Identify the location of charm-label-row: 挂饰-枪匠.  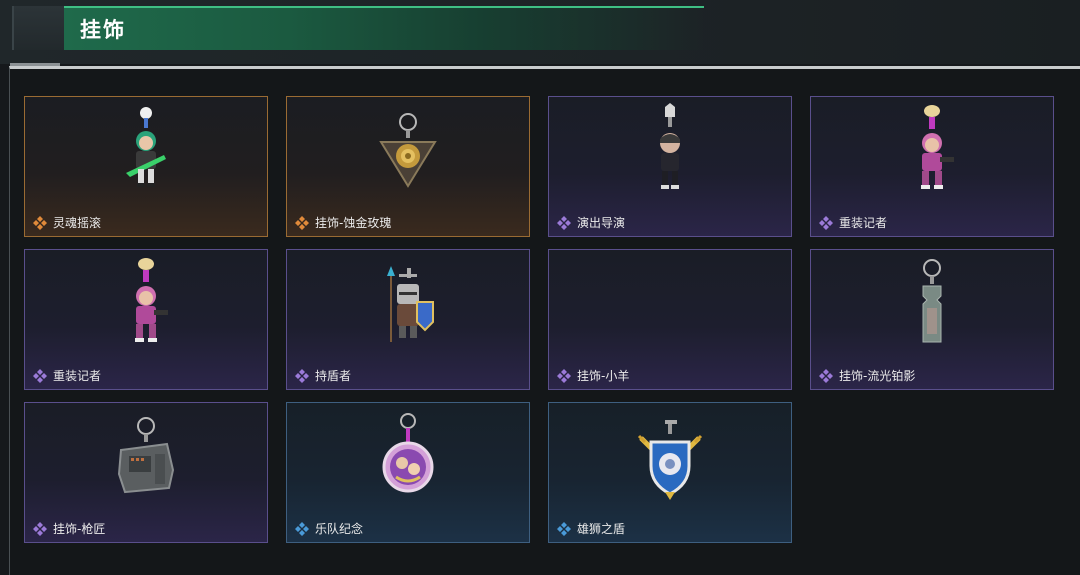
(69, 528).